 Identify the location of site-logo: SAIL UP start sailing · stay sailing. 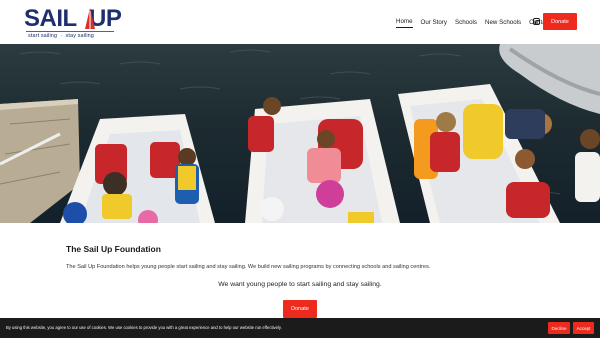
(73, 23).